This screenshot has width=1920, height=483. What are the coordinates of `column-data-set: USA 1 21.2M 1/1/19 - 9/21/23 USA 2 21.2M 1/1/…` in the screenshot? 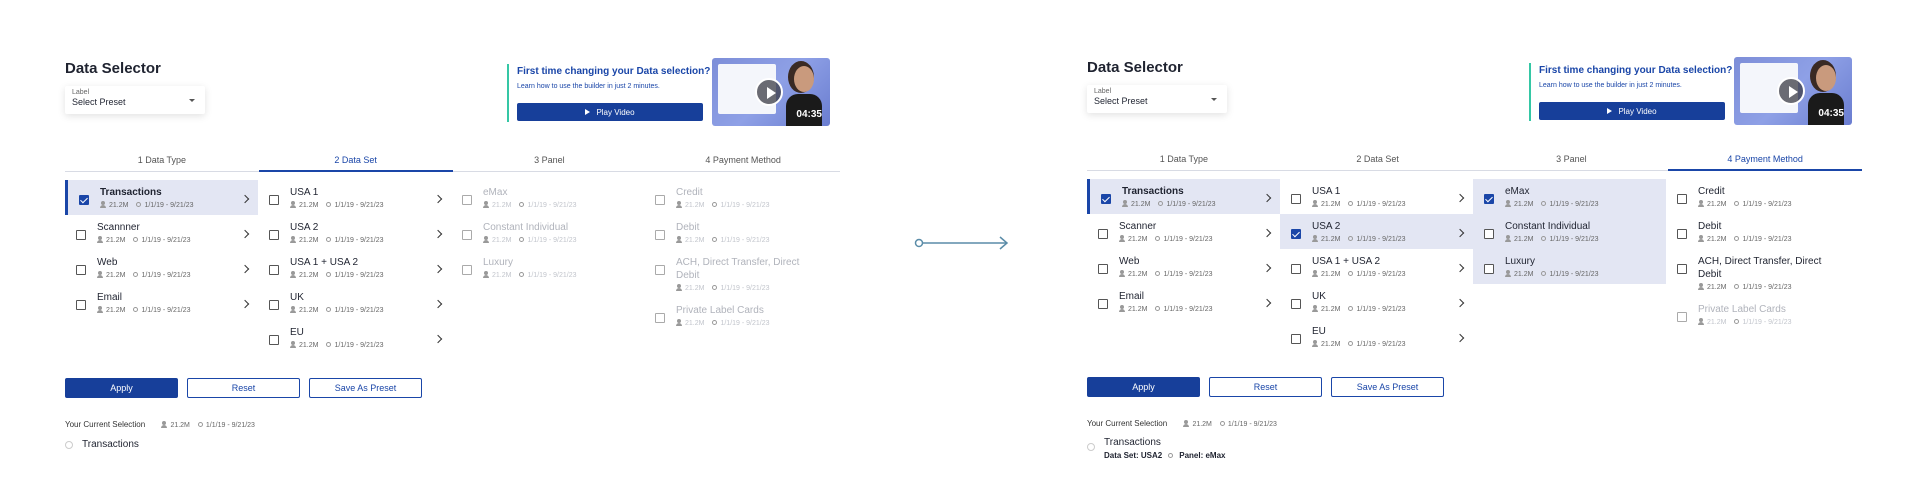 It's located at (1376, 266).